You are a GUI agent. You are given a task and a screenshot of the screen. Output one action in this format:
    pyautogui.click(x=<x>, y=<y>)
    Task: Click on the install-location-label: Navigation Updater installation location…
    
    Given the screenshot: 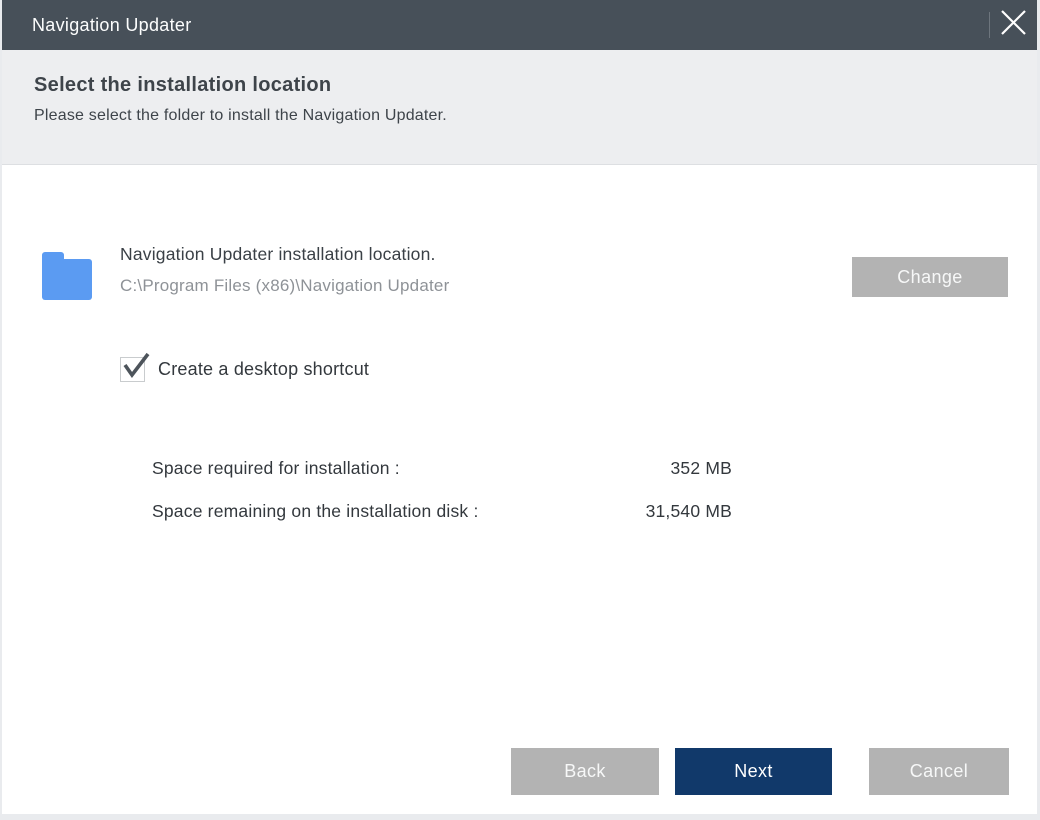 What is the action you would take?
    pyautogui.click(x=278, y=254)
    